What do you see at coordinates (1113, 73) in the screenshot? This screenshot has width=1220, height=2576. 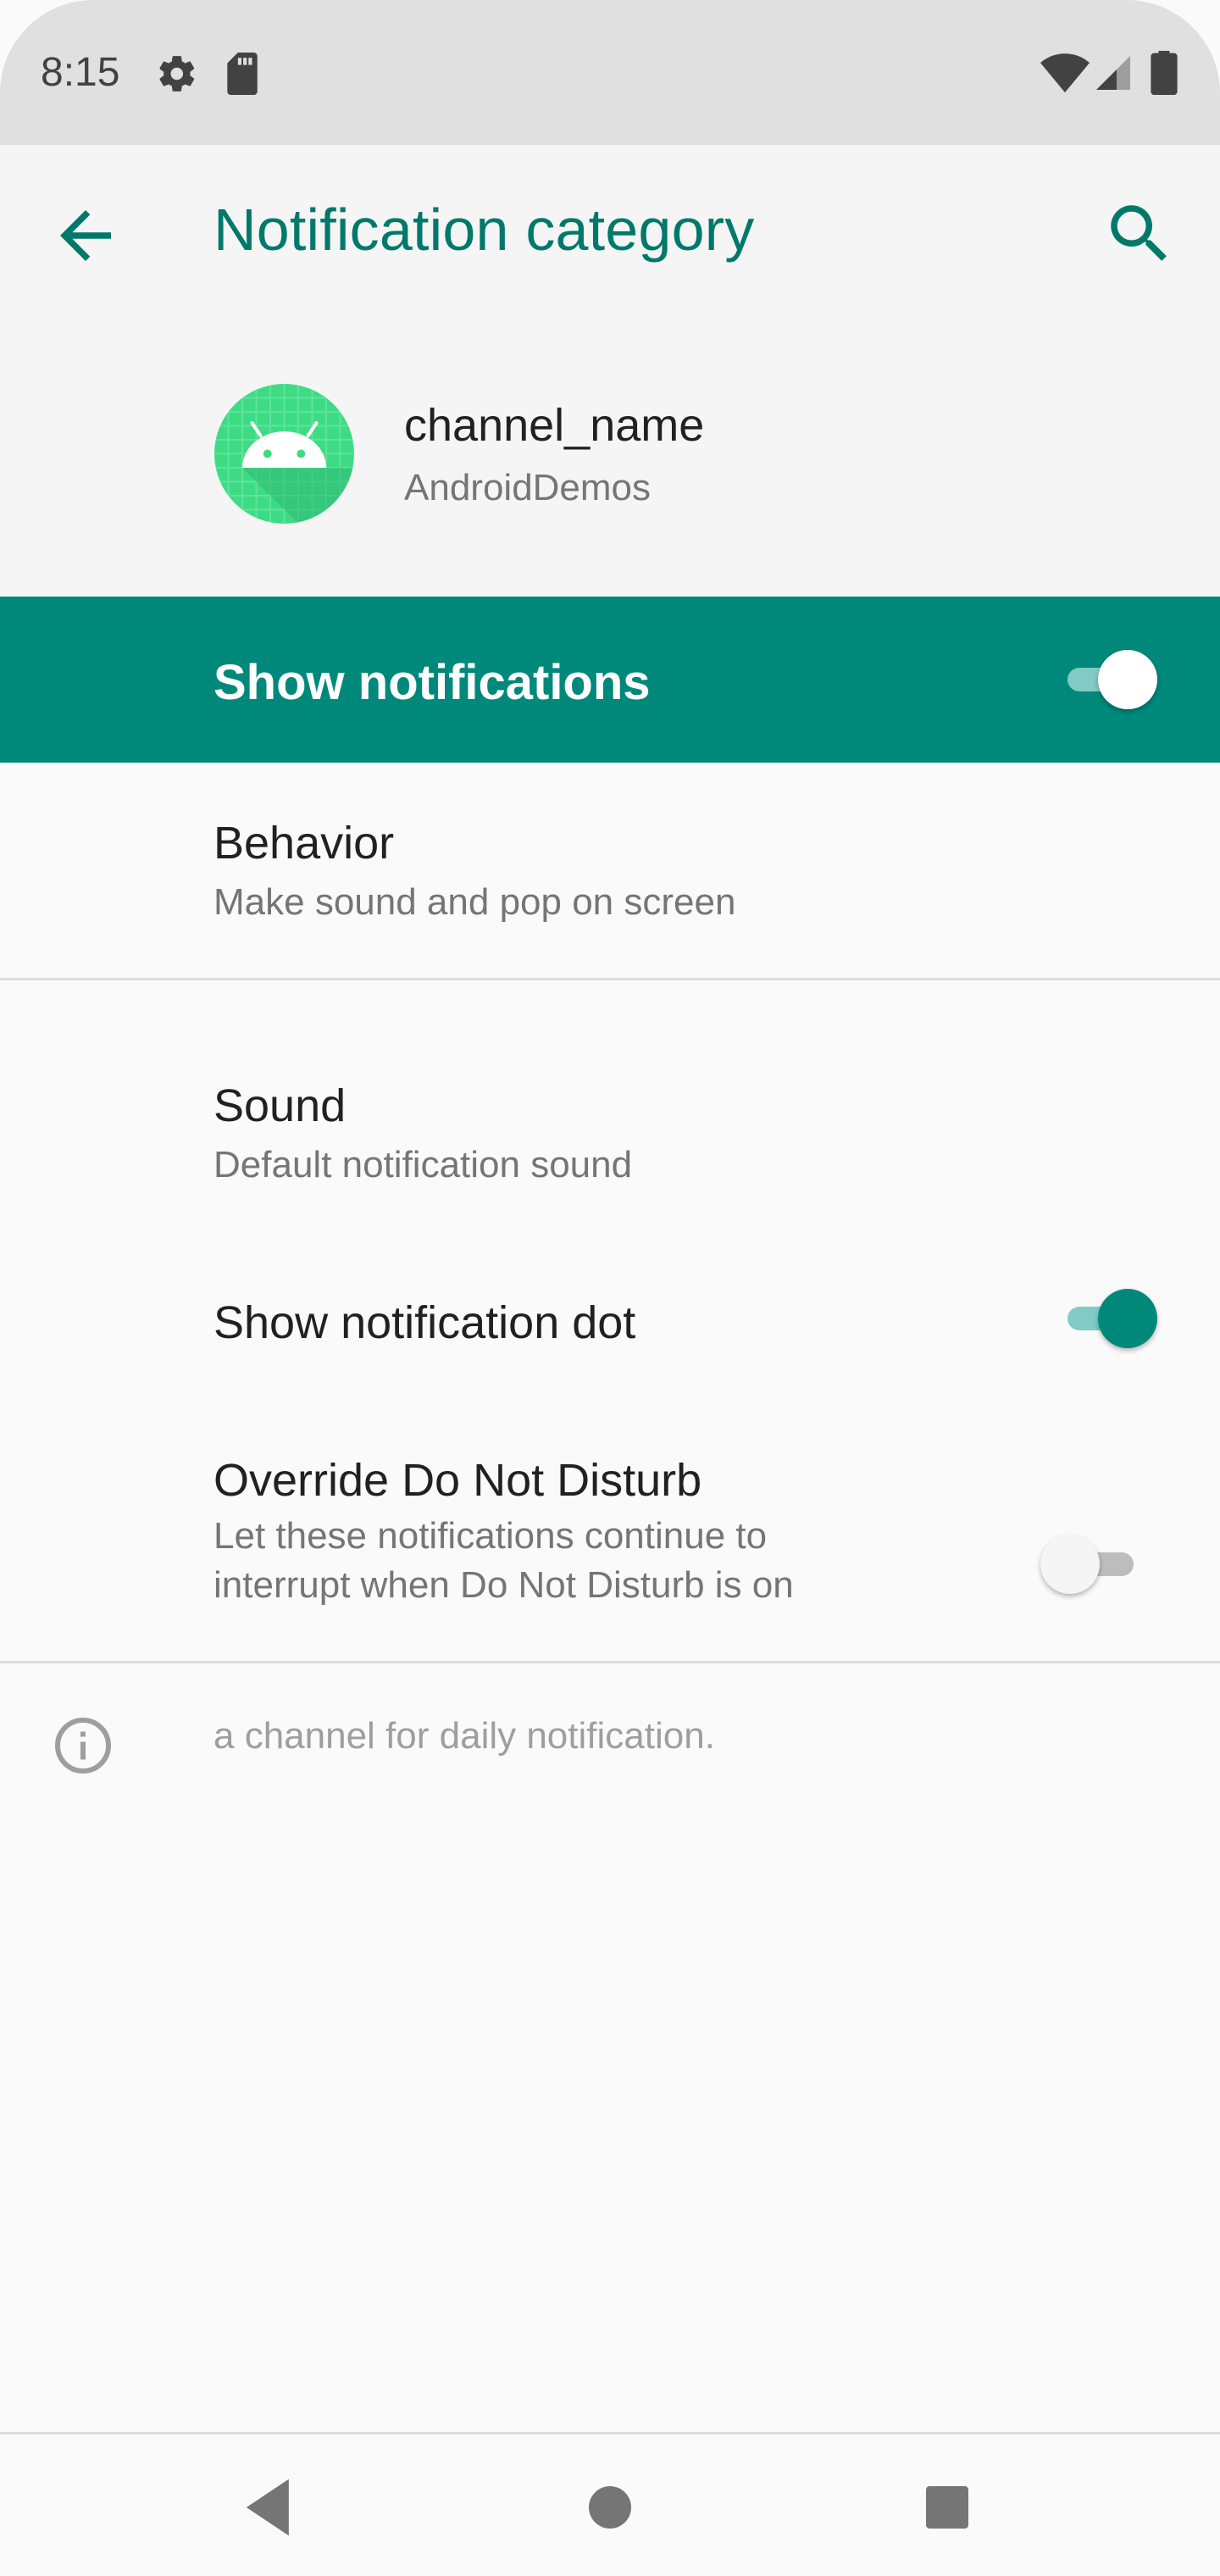 I see `signal-icon` at bounding box center [1113, 73].